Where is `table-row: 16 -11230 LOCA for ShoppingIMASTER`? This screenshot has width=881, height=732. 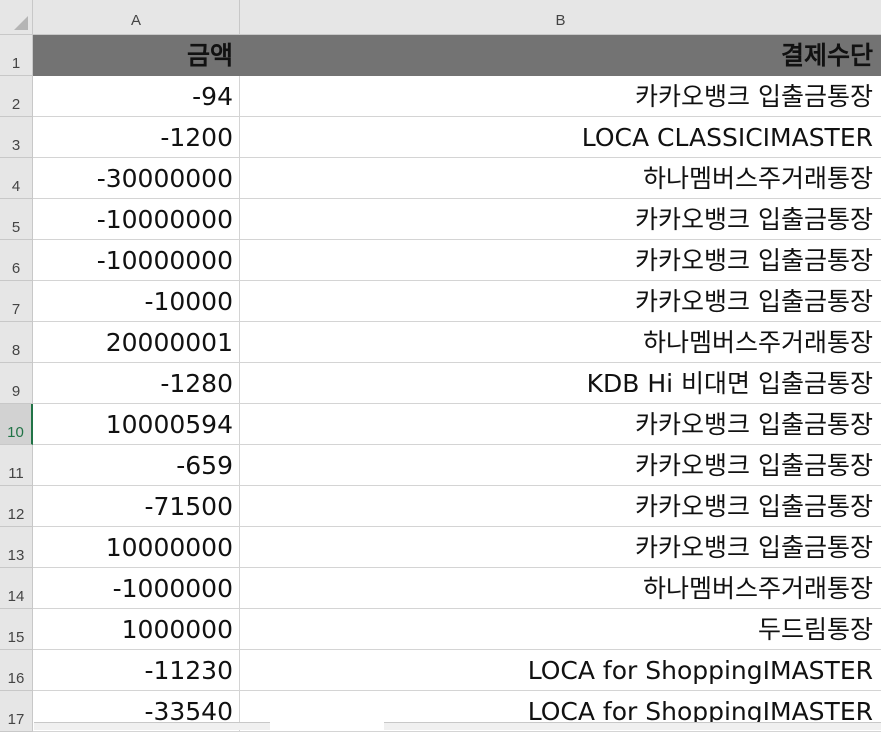
table-row: 16 -11230 LOCA for ShoppingIMASTER is located at coordinates (440, 670).